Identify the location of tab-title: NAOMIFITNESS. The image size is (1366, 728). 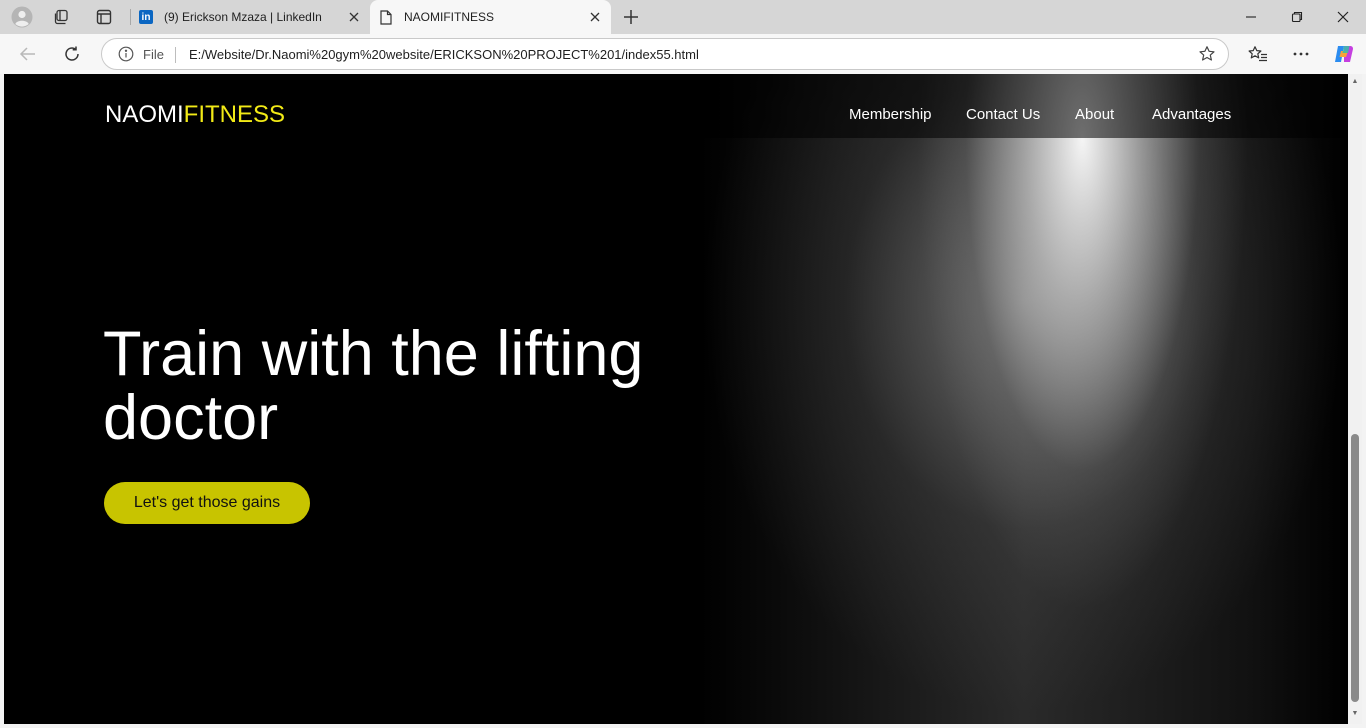
(449, 17).